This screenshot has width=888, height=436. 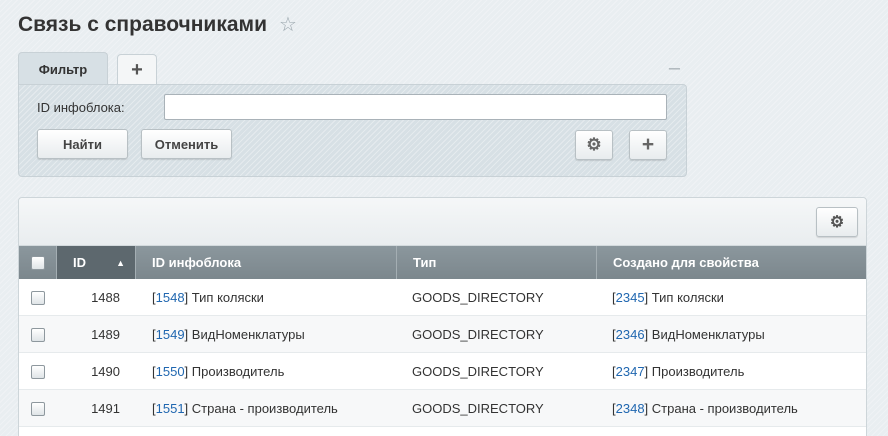 I want to click on property-name: Тип коляски, so click(x=687, y=297).